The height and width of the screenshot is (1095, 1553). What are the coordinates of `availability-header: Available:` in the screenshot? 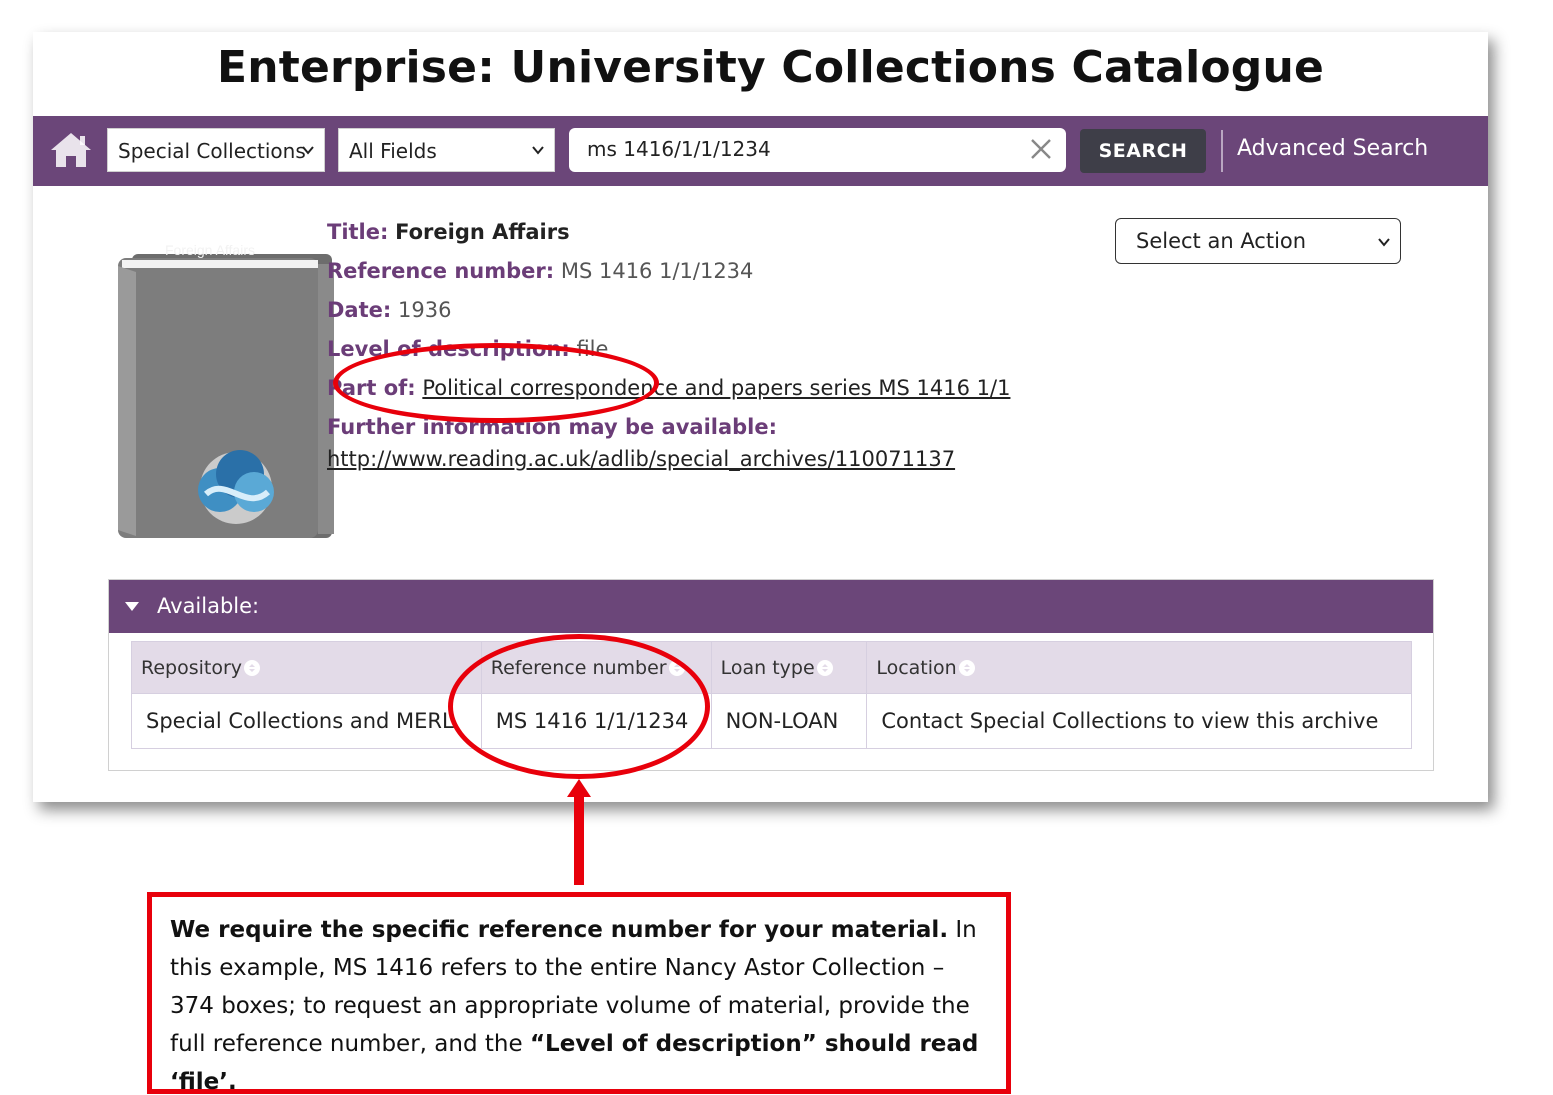 It's located at (771, 606).